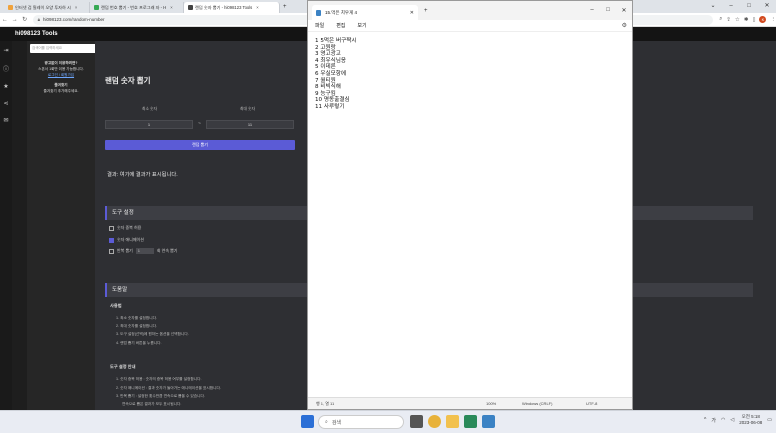  I want to click on taskbar-search: ⌕ 검색, so click(361, 422).